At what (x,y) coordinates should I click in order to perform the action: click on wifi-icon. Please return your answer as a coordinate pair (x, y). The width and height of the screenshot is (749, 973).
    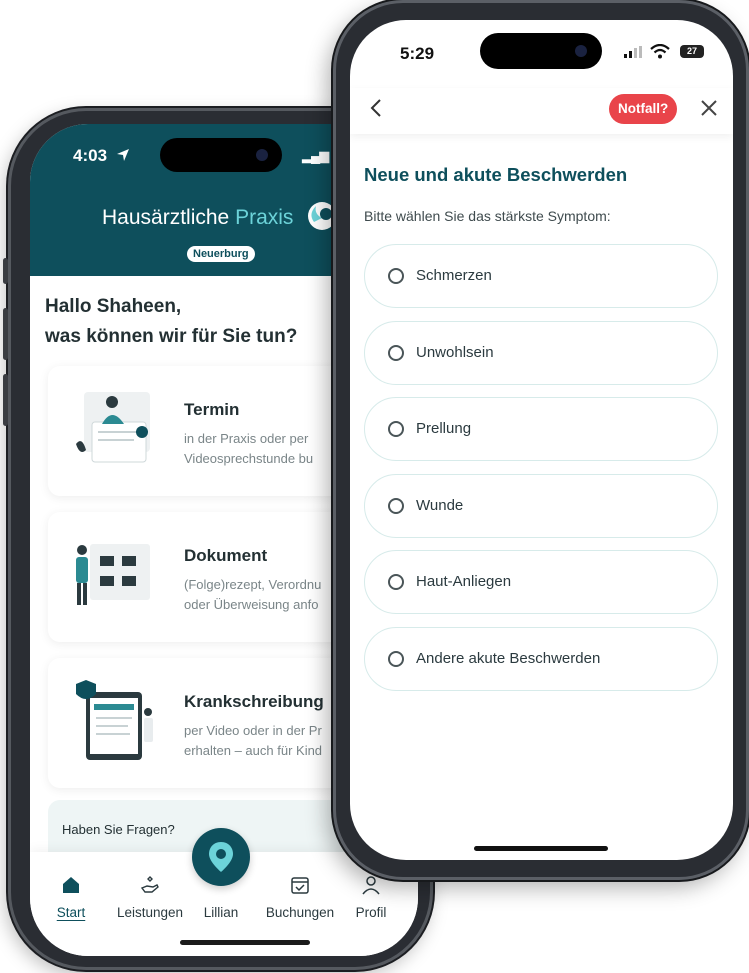
    Looking at the image, I should click on (660, 51).